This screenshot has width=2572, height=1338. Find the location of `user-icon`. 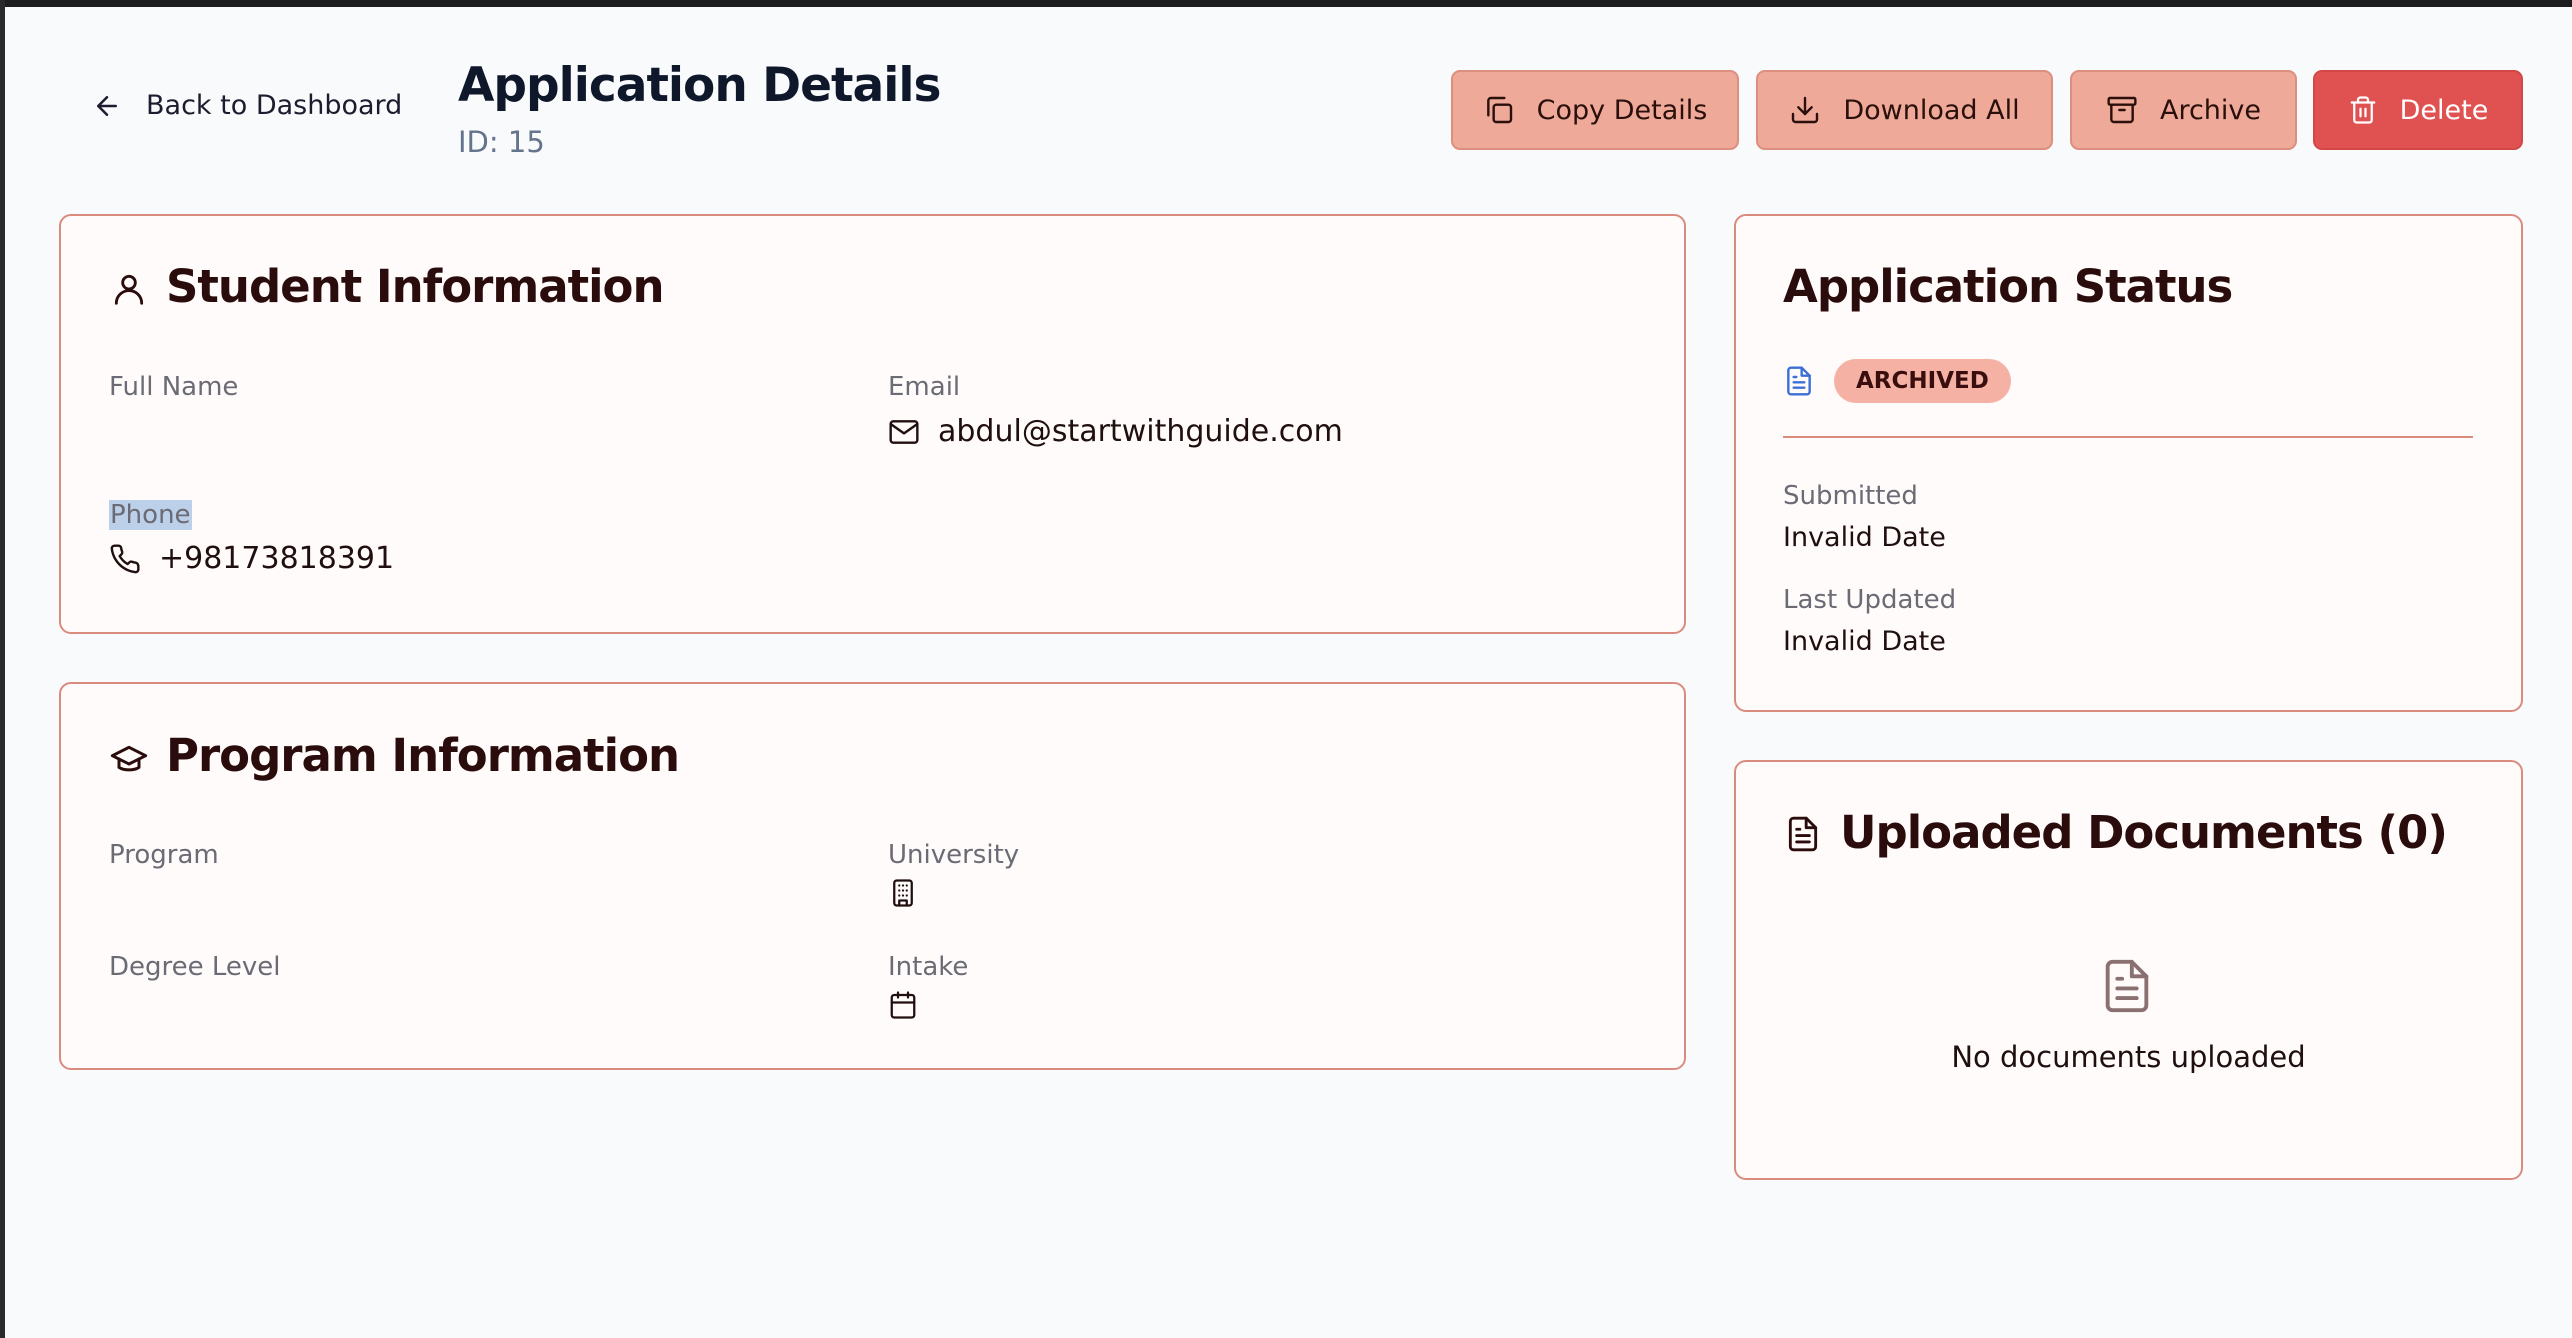

user-icon is located at coordinates (129, 289).